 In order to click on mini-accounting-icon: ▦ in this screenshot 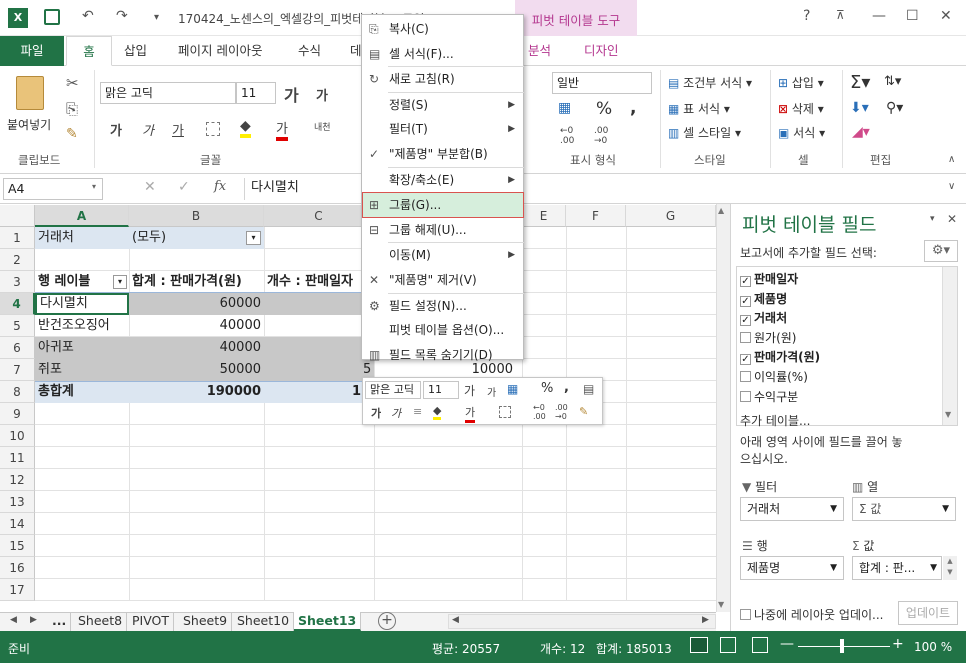, I will do `click(512, 389)`.